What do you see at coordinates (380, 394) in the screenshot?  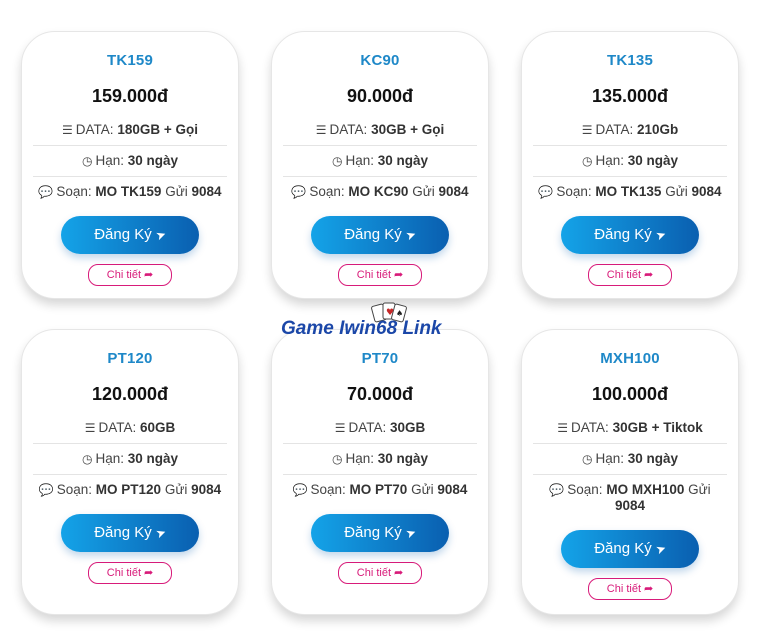 I see `package-price: 70.000đ` at bounding box center [380, 394].